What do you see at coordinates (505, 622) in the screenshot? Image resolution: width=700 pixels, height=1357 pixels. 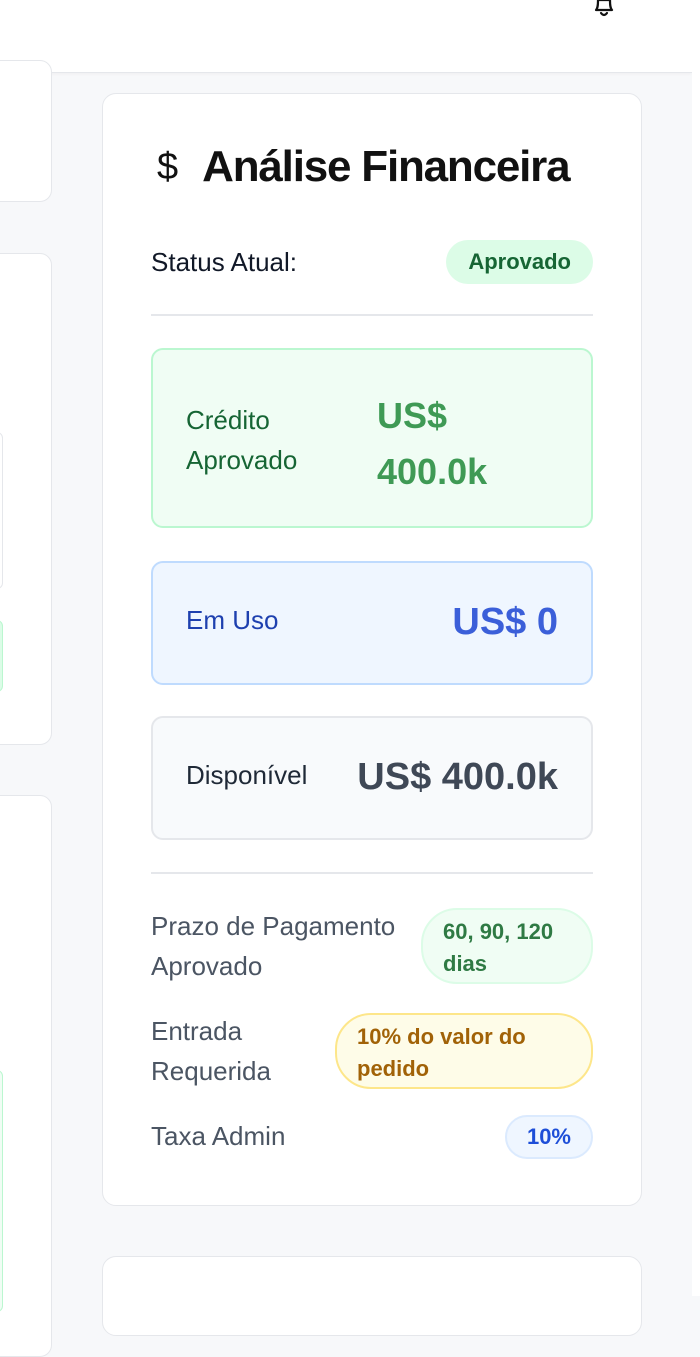 I see `in-use-value: US$ 0` at bounding box center [505, 622].